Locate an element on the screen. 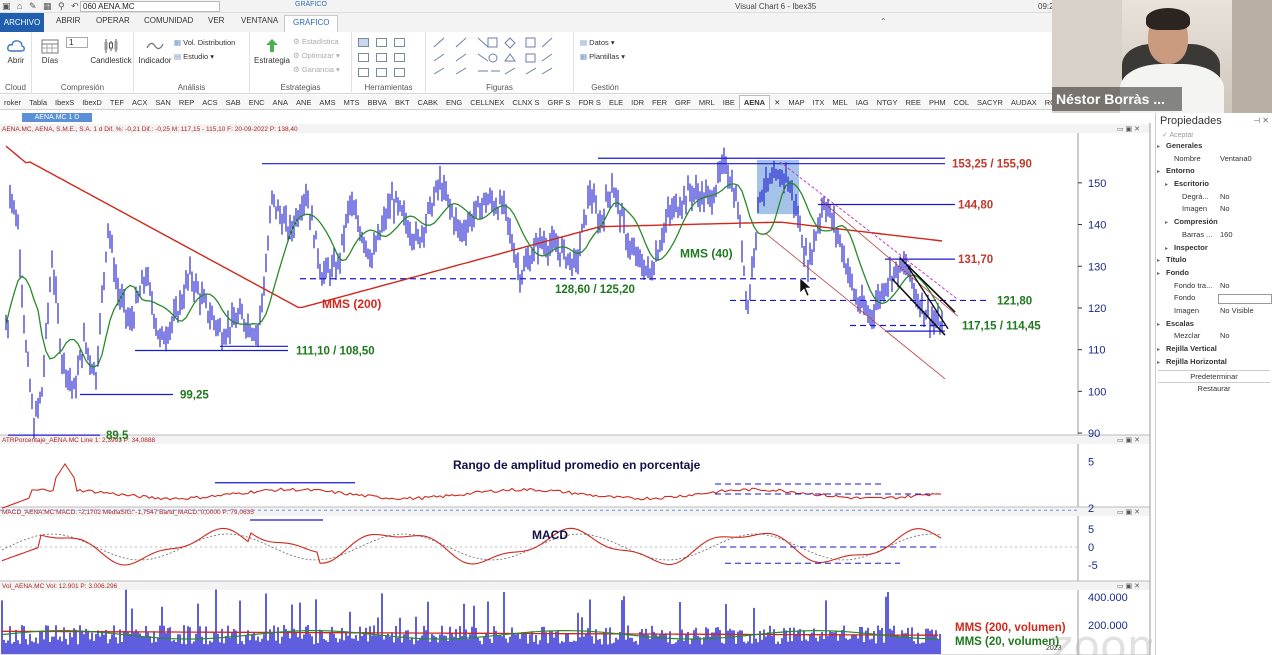 Image resolution: width=1272 pixels, height=655 pixels. property-row: Imagen No is located at coordinates (1214, 210).